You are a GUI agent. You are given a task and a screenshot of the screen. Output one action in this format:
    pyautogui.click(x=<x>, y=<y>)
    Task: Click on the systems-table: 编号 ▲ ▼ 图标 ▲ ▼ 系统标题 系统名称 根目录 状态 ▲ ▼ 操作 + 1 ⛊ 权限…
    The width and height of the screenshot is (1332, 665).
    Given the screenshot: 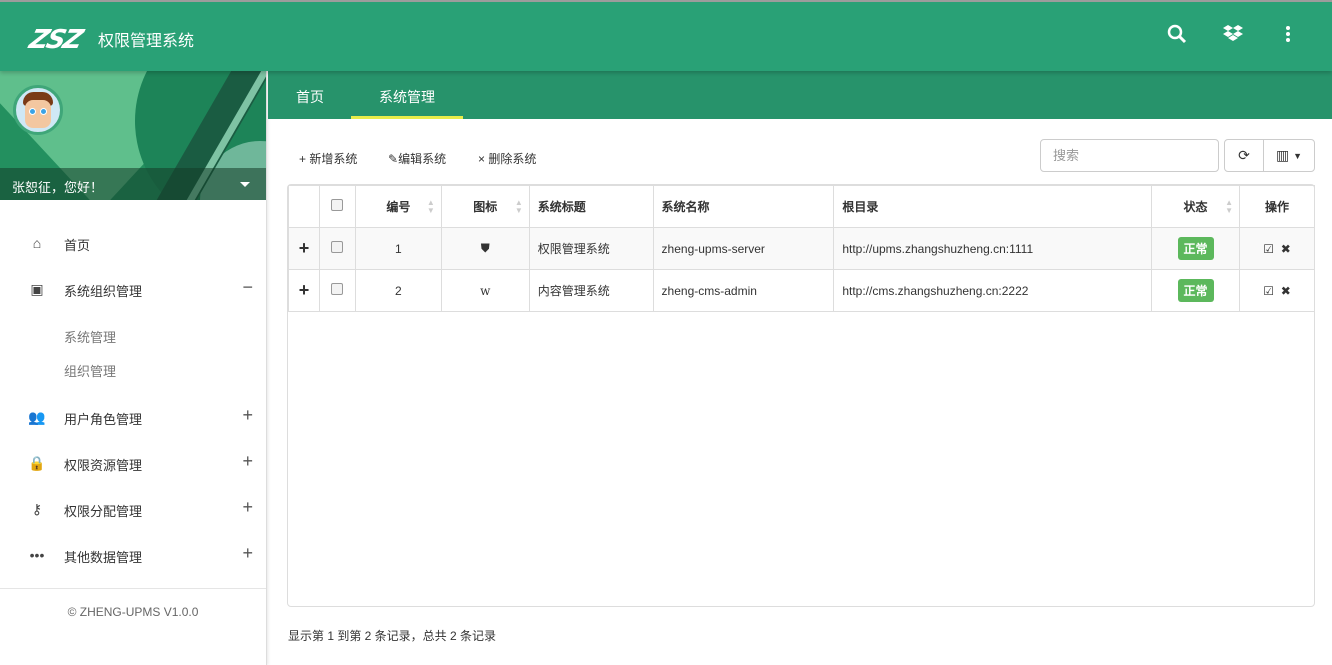 What is the action you would take?
    pyautogui.click(x=801, y=248)
    